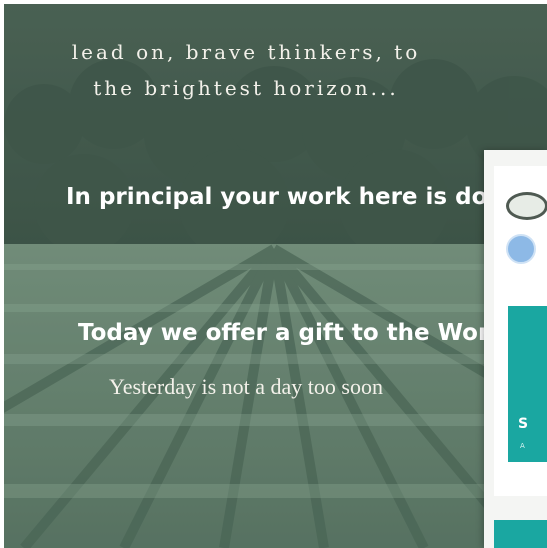  What do you see at coordinates (522, 446) in the screenshot?
I see `card-caption: A` at bounding box center [522, 446].